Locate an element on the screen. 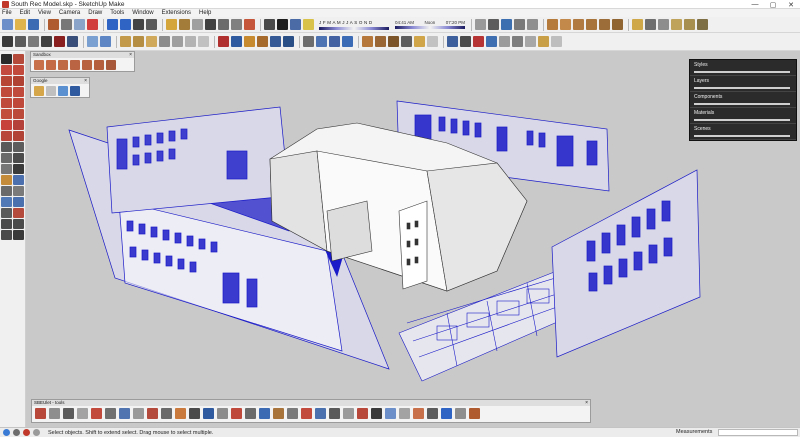 This screenshot has width=800, height=437. drape-icon is located at coordinates (87, 65).